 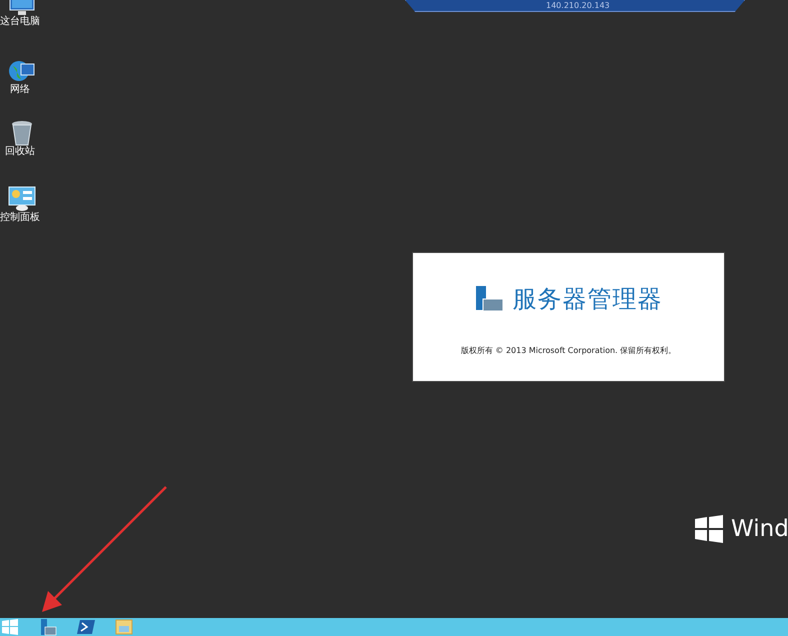 What do you see at coordinates (10, 627) in the screenshot?
I see `start-button` at bounding box center [10, 627].